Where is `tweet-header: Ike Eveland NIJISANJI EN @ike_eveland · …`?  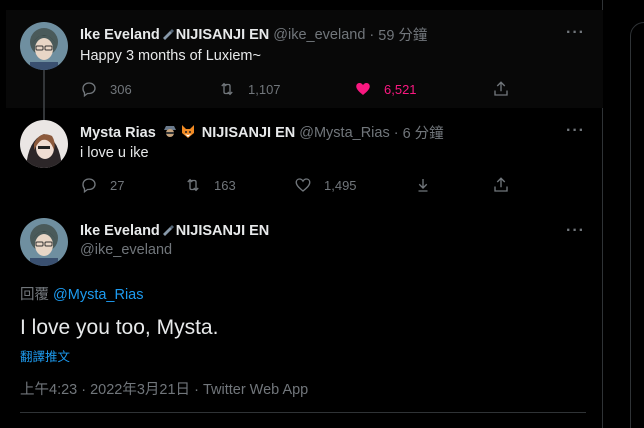
tweet-header: Ike Eveland NIJISANJI EN @ike_eveland · … is located at coordinates (253, 34).